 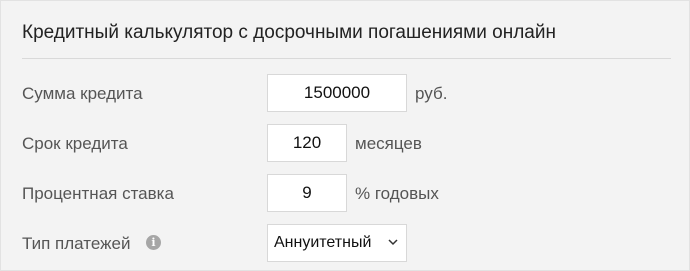 I want to click on loan-amount-input, so click(x=337, y=93).